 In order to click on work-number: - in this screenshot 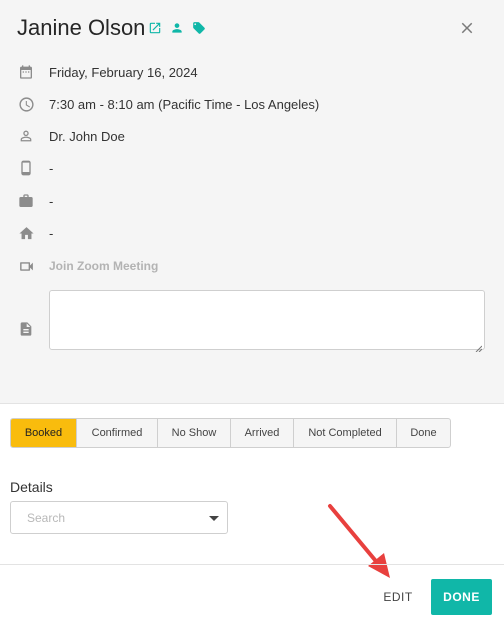, I will do `click(51, 201)`.